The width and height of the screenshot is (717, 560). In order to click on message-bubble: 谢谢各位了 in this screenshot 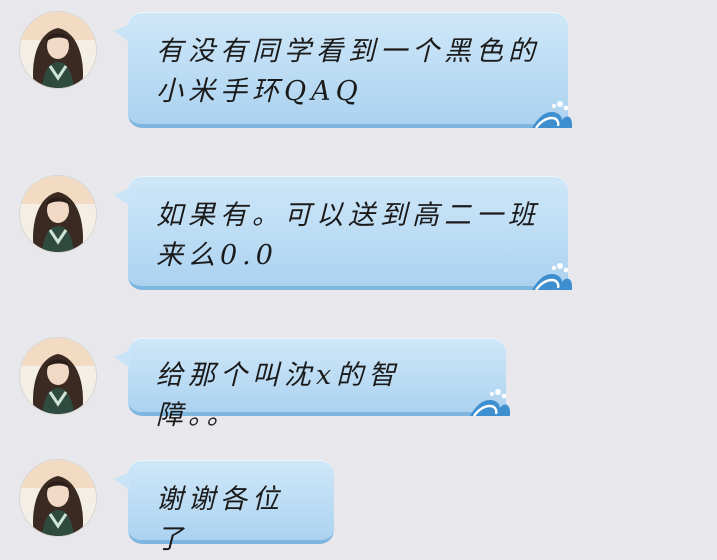, I will do `click(224, 507)`.